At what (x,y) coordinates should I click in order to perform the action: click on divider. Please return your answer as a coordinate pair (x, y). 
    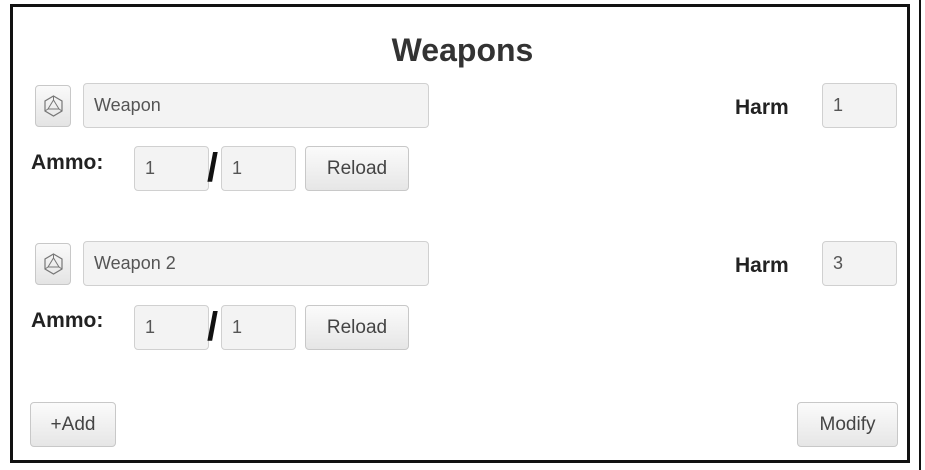
    Looking at the image, I should click on (920, 235).